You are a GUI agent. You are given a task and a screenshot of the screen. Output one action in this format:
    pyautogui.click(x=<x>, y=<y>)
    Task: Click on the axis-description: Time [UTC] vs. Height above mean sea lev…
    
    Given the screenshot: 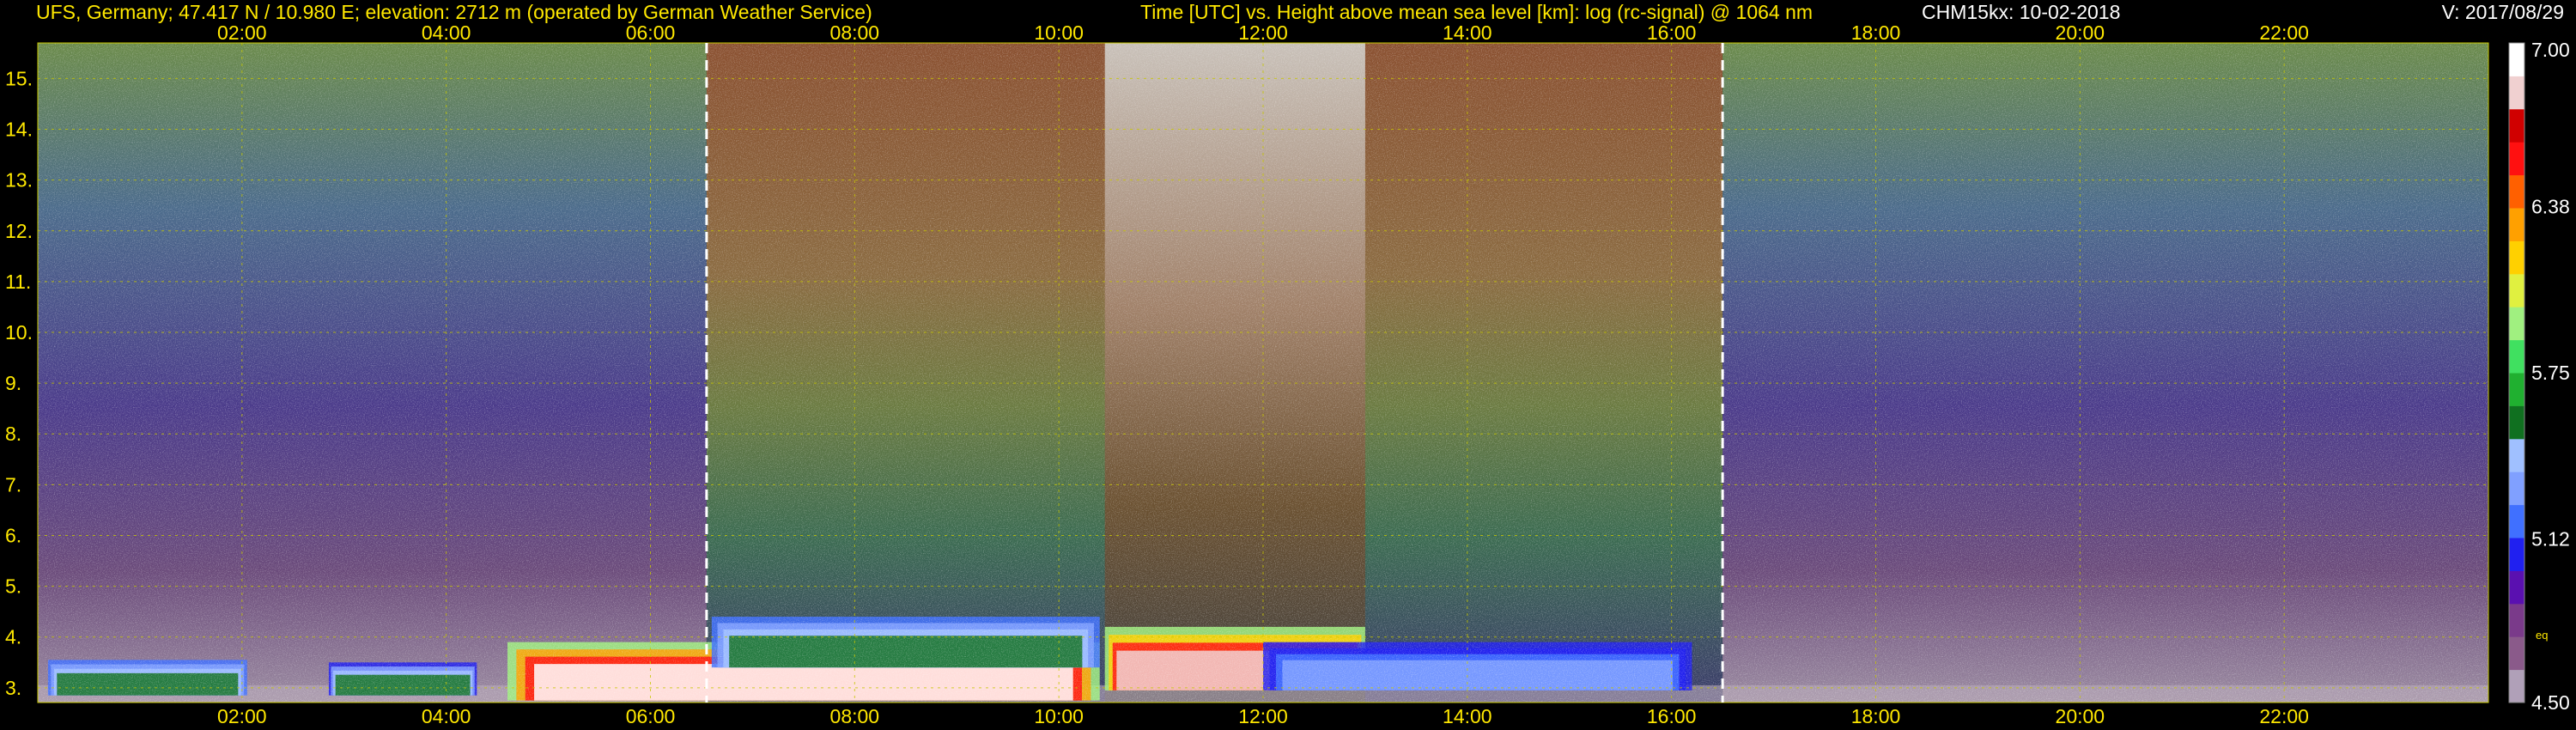 What is the action you would take?
    pyautogui.click(x=1477, y=12)
    